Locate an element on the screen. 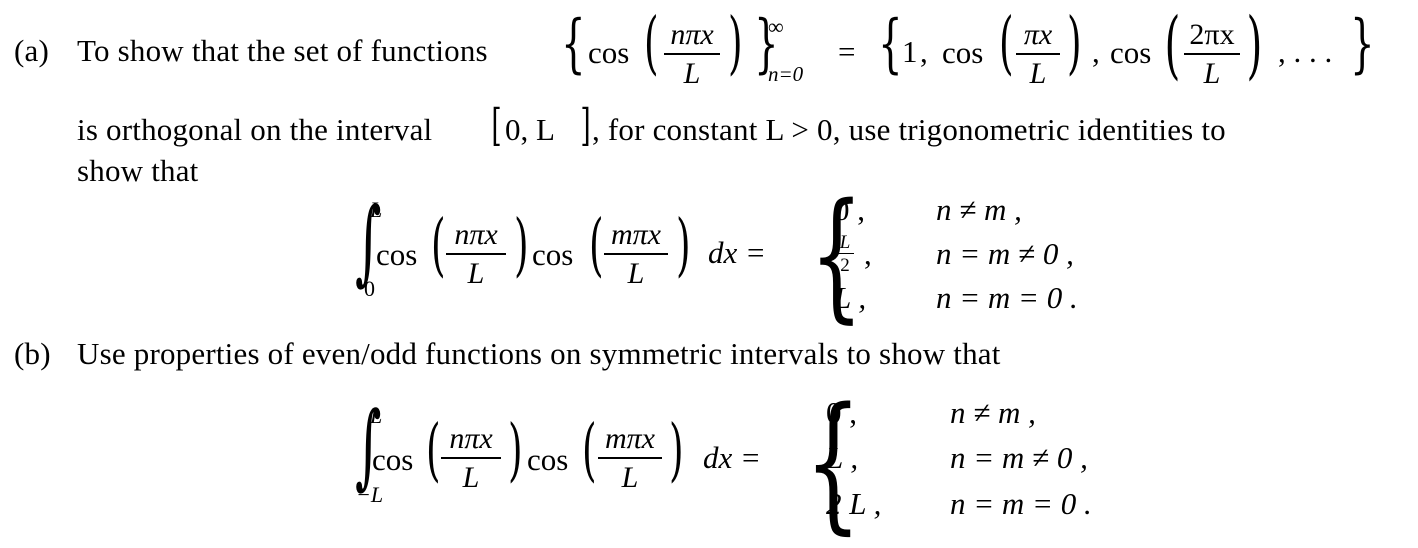  fraction-numerator: L is located at coordinates (845, 242).